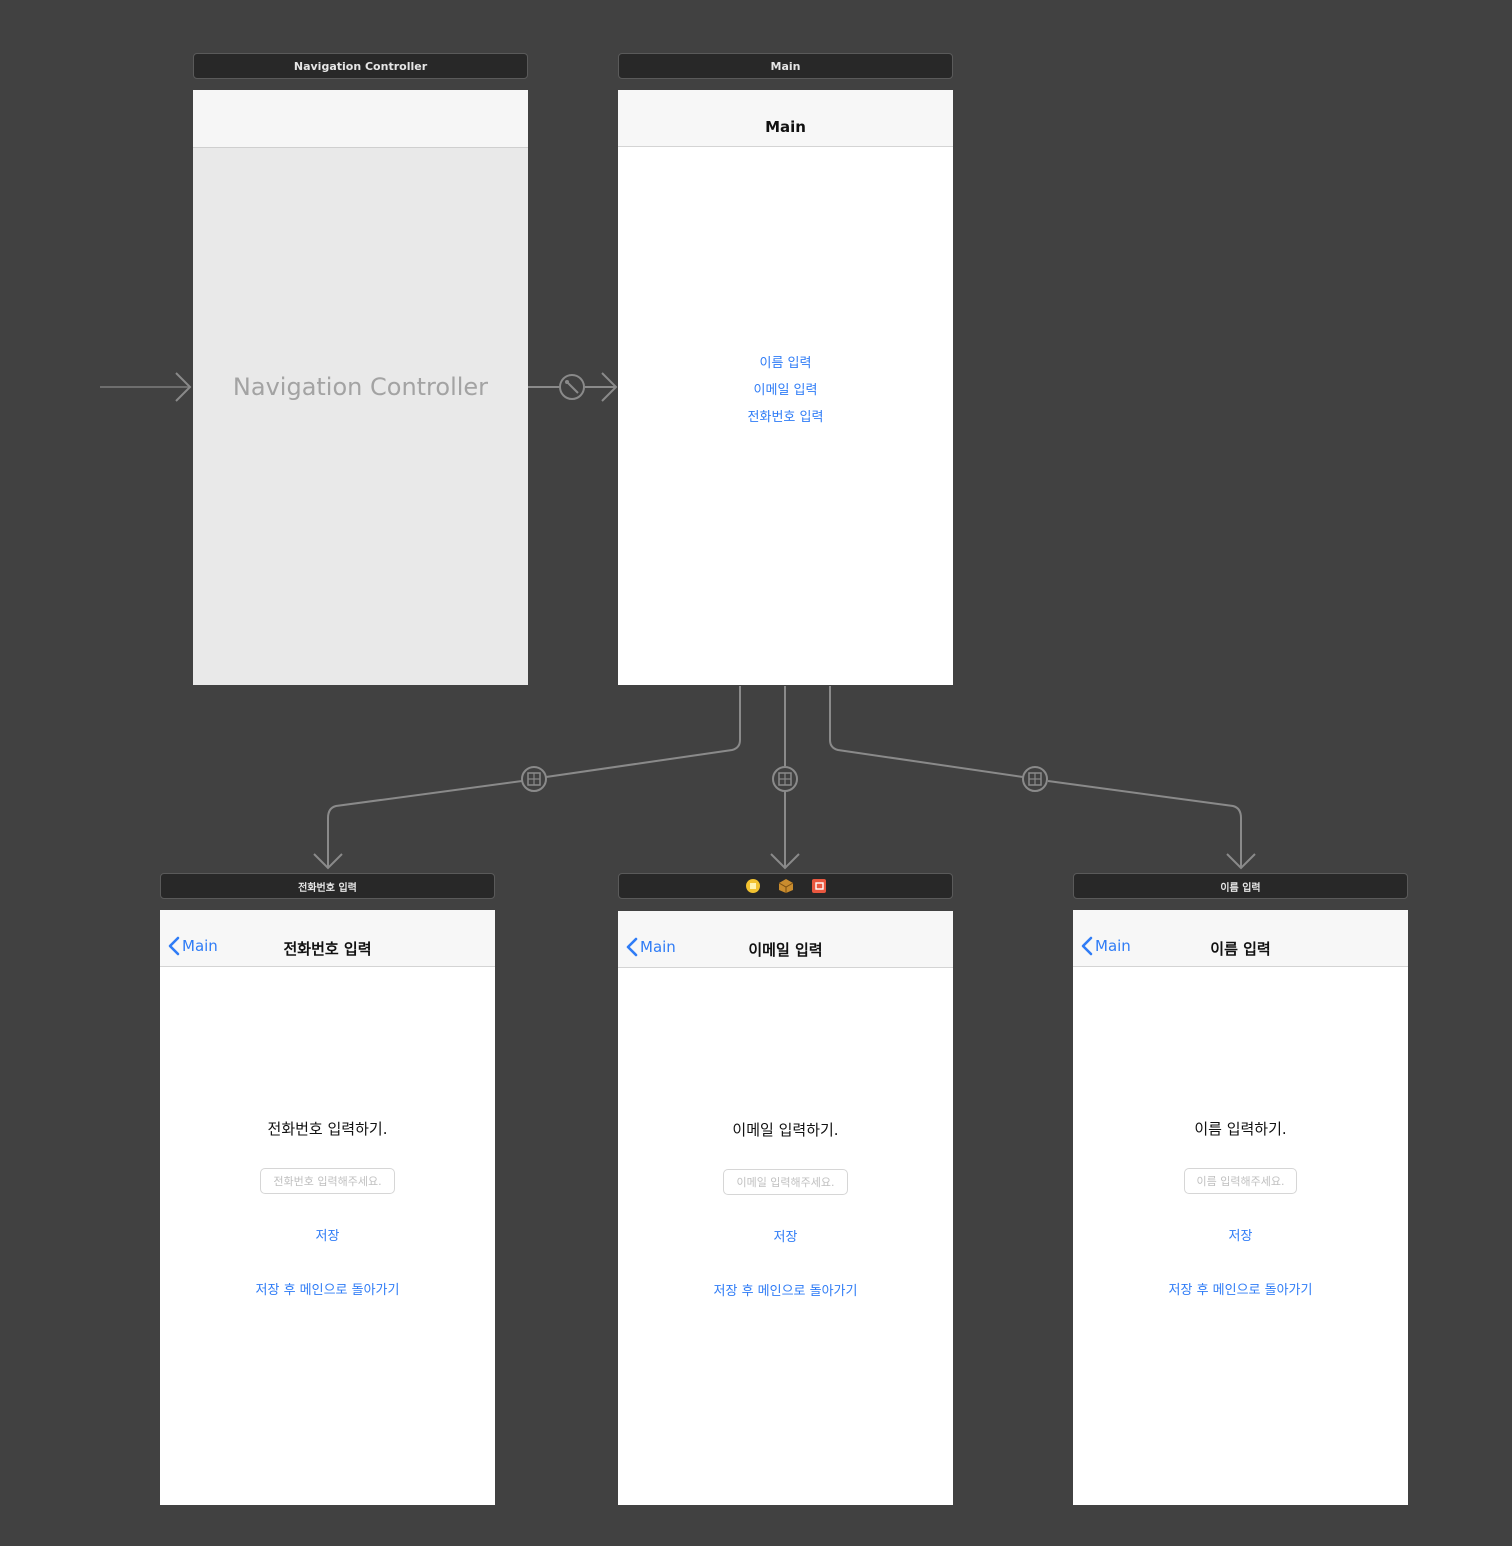  What do you see at coordinates (785, 1235) in the screenshot?
I see `email-save-button: 저장` at bounding box center [785, 1235].